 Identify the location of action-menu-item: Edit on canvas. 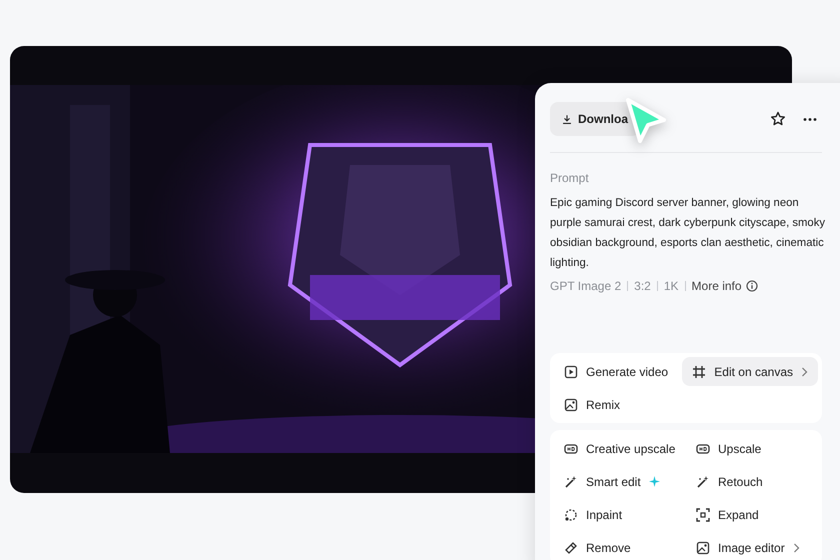
(750, 371).